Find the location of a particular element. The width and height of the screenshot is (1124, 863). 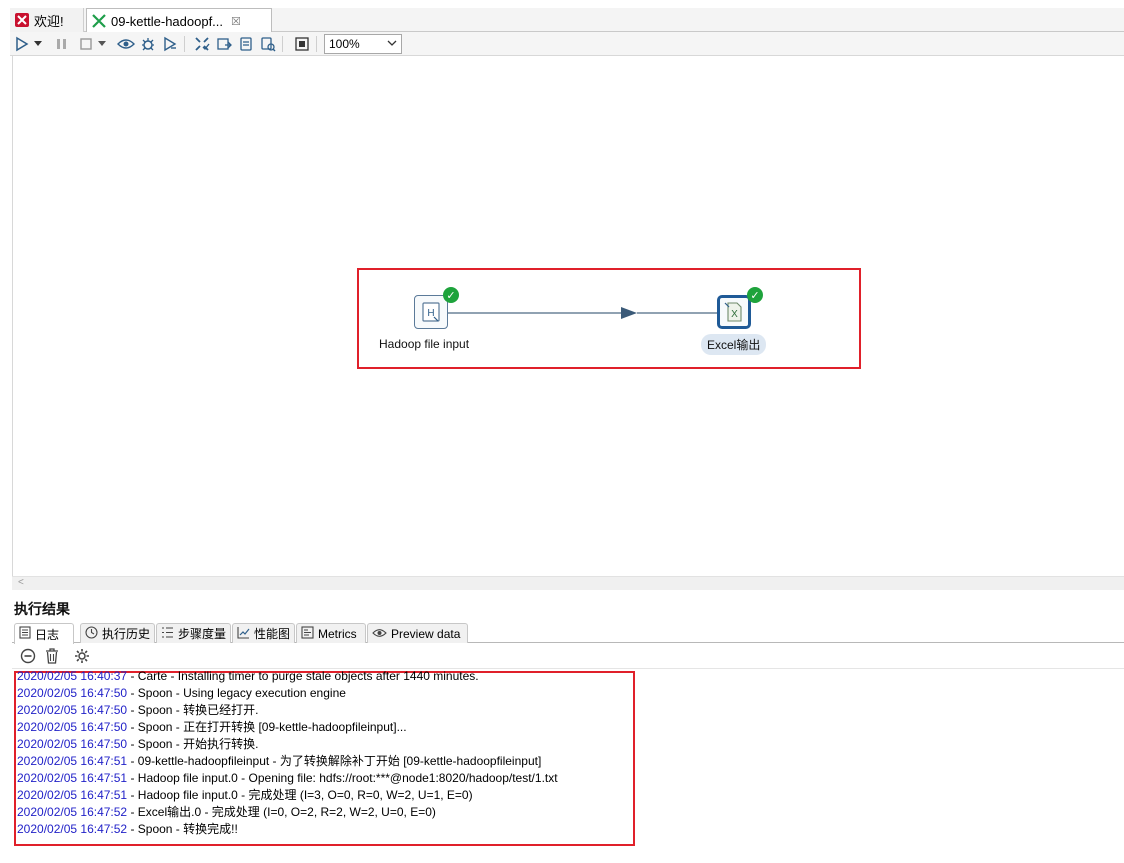

trash-icon is located at coordinates (52, 656).